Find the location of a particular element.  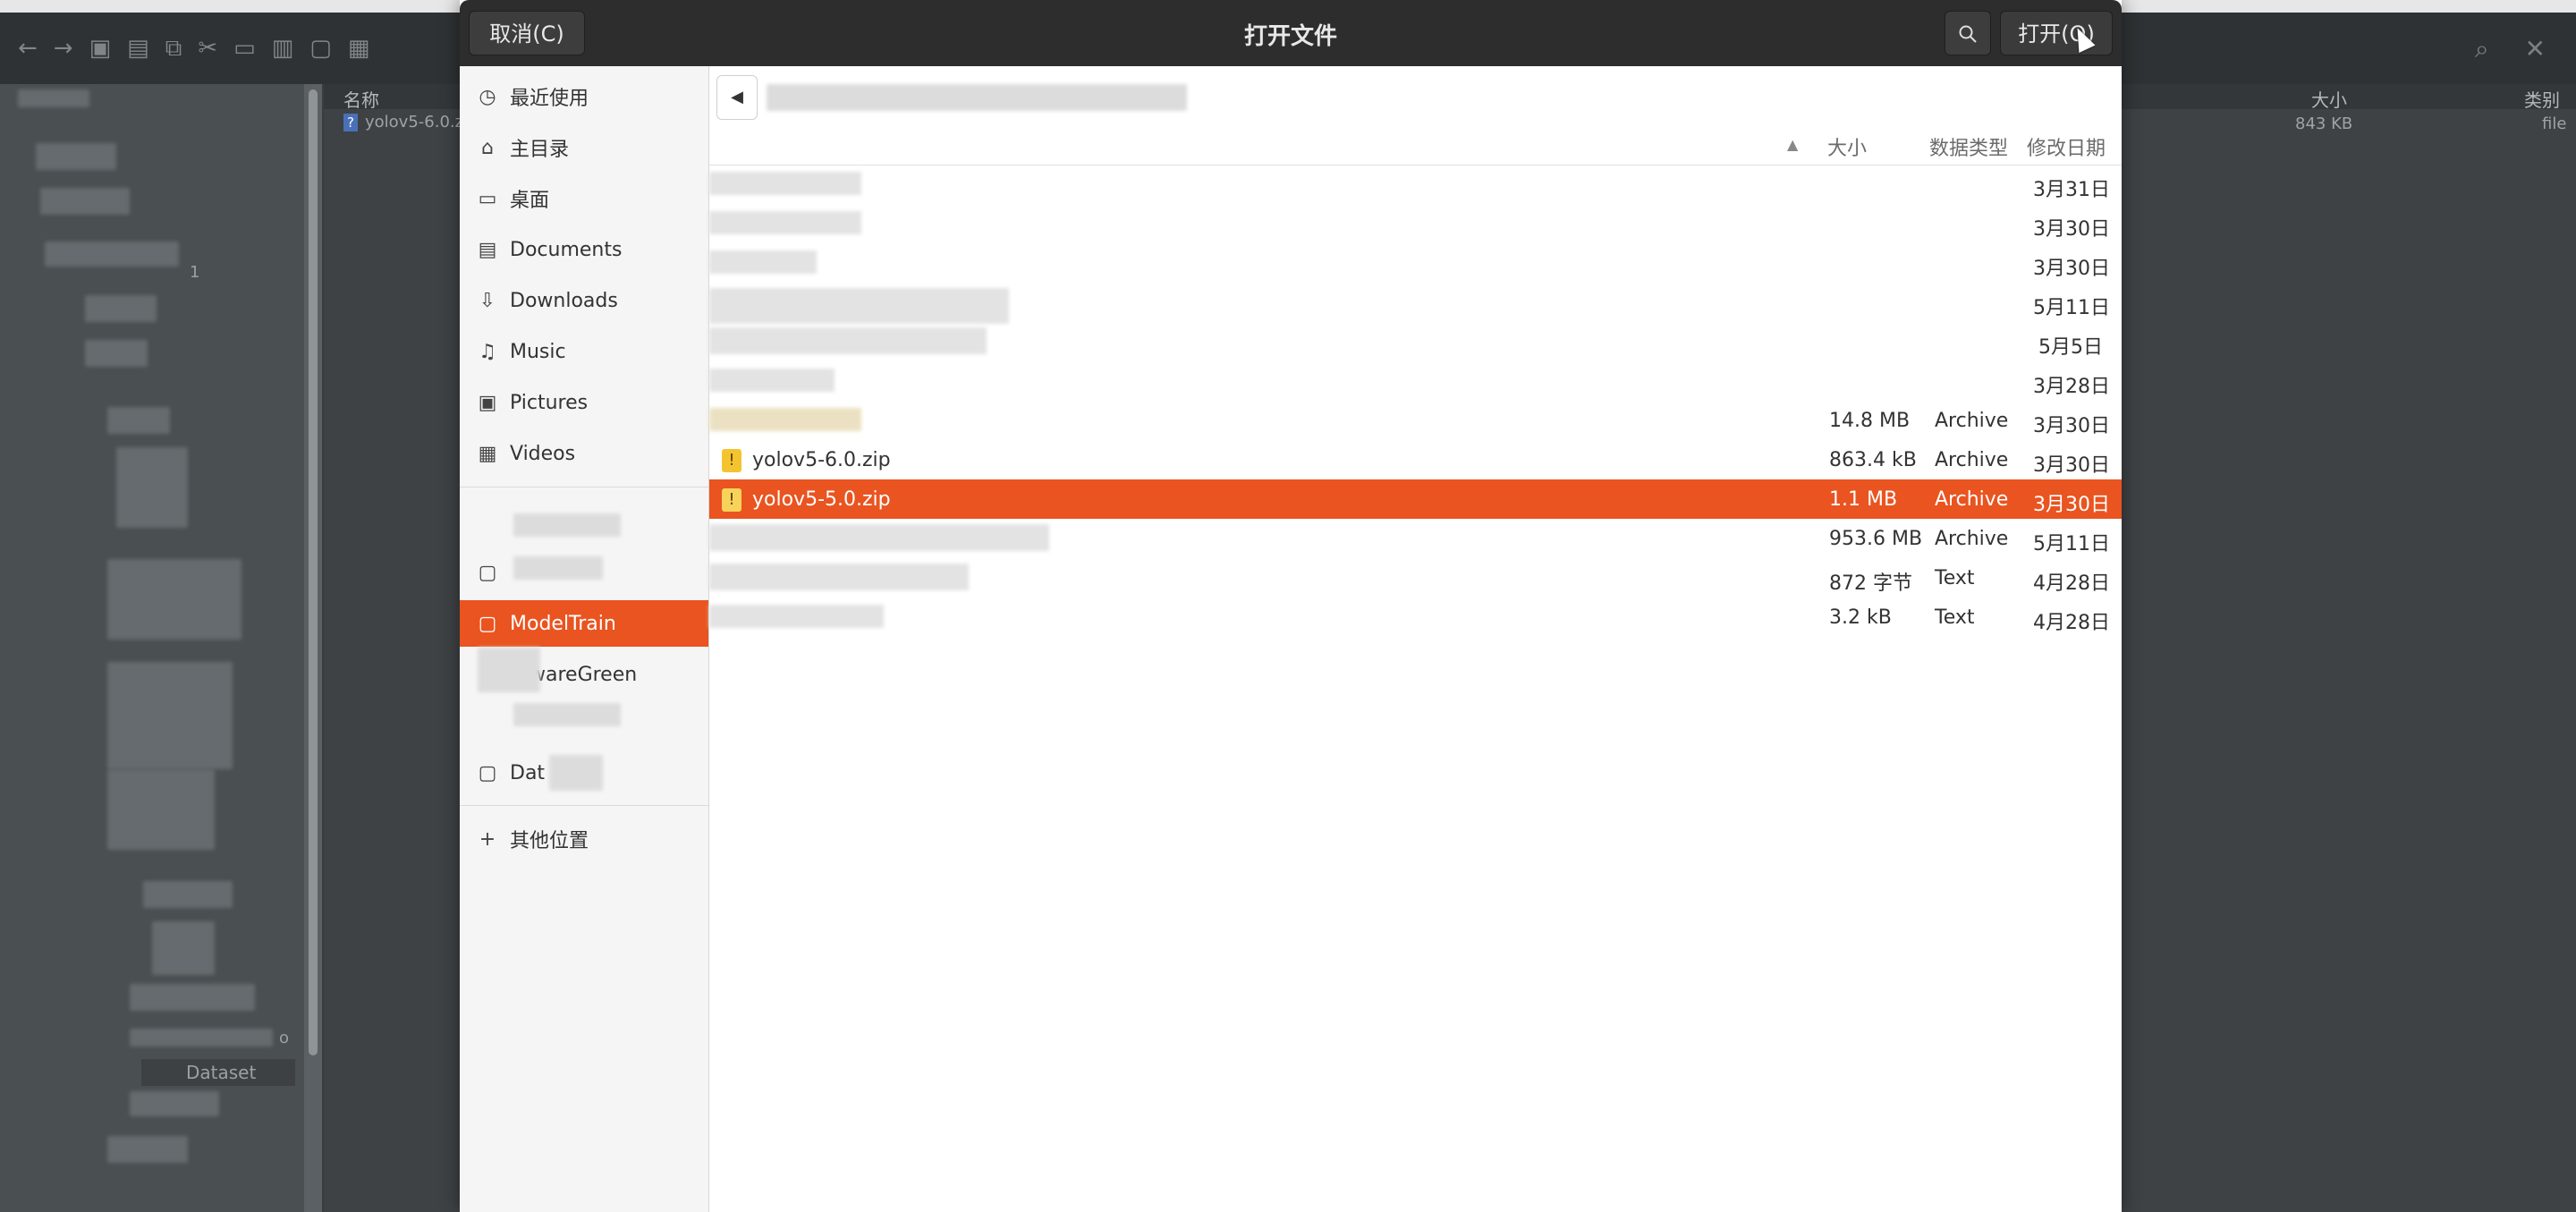

place-modeltrain: ▢ ModelTrain is located at coordinates (584, 623).